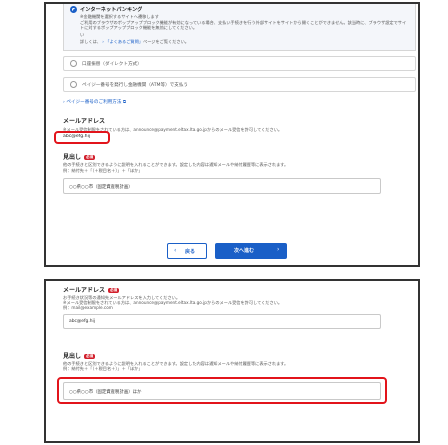 The image size is (448, 445). I want to click on internet-banking-radio, so click(73, 9).